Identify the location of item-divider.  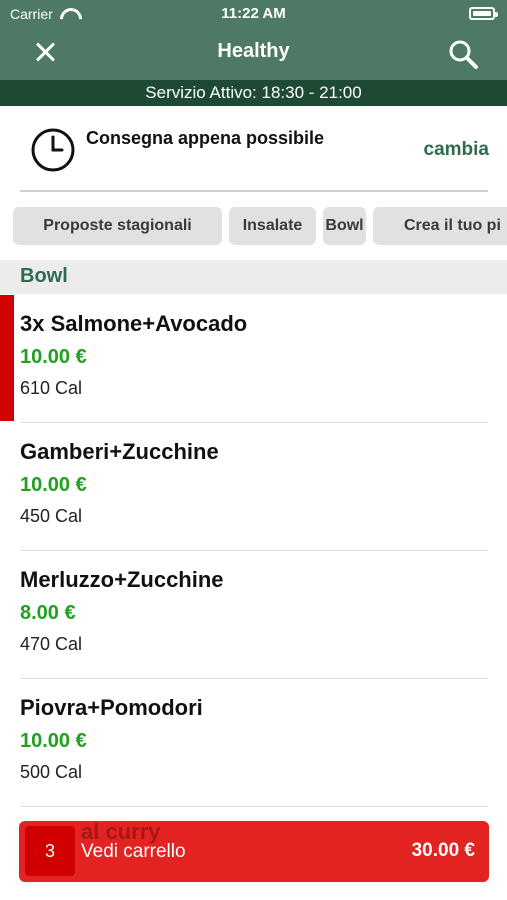
(253, 806).